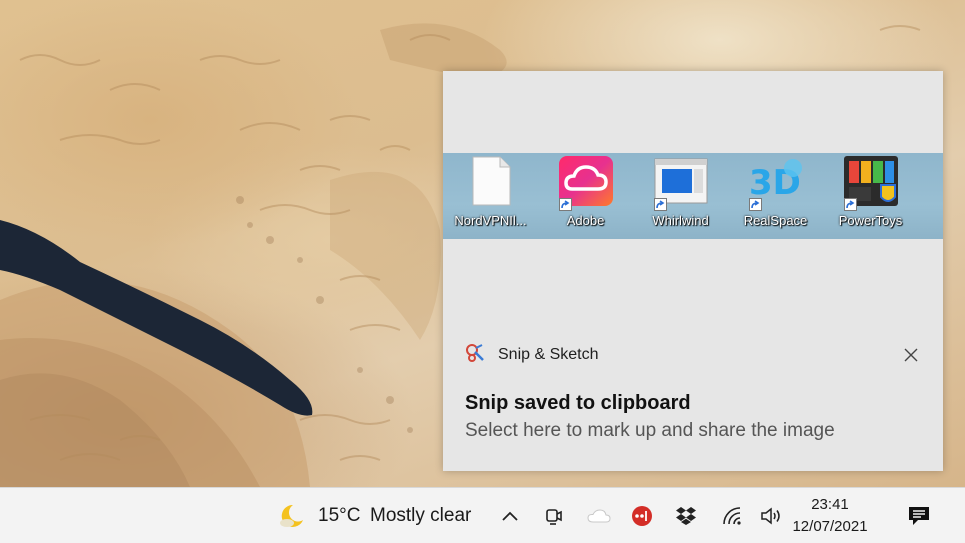 The image size is (965, 543). What do you see at coordinates (421, 515) in the screenshot?
I see `weather-condition: Mostly clear` at bounding box center [421, 515].